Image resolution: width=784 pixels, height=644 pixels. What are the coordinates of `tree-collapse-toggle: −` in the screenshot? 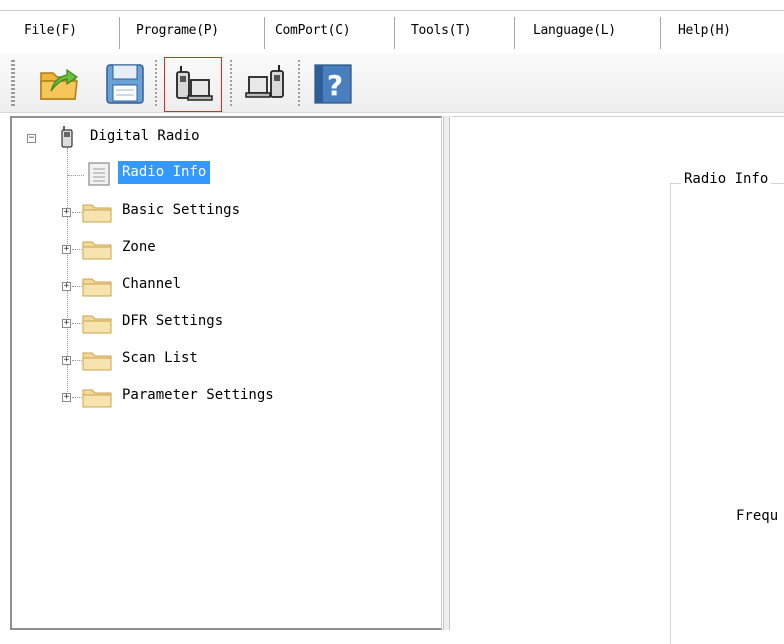 It's located at (31, 138).